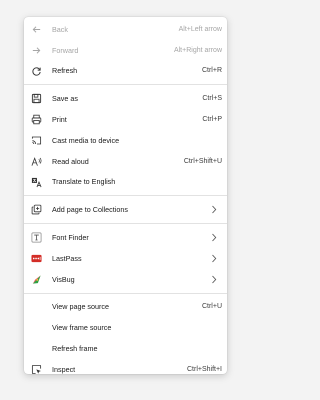  Describe the element at coordinates (81, 307) in the screenshot. I see `menu-item-label: View page source` at that location.